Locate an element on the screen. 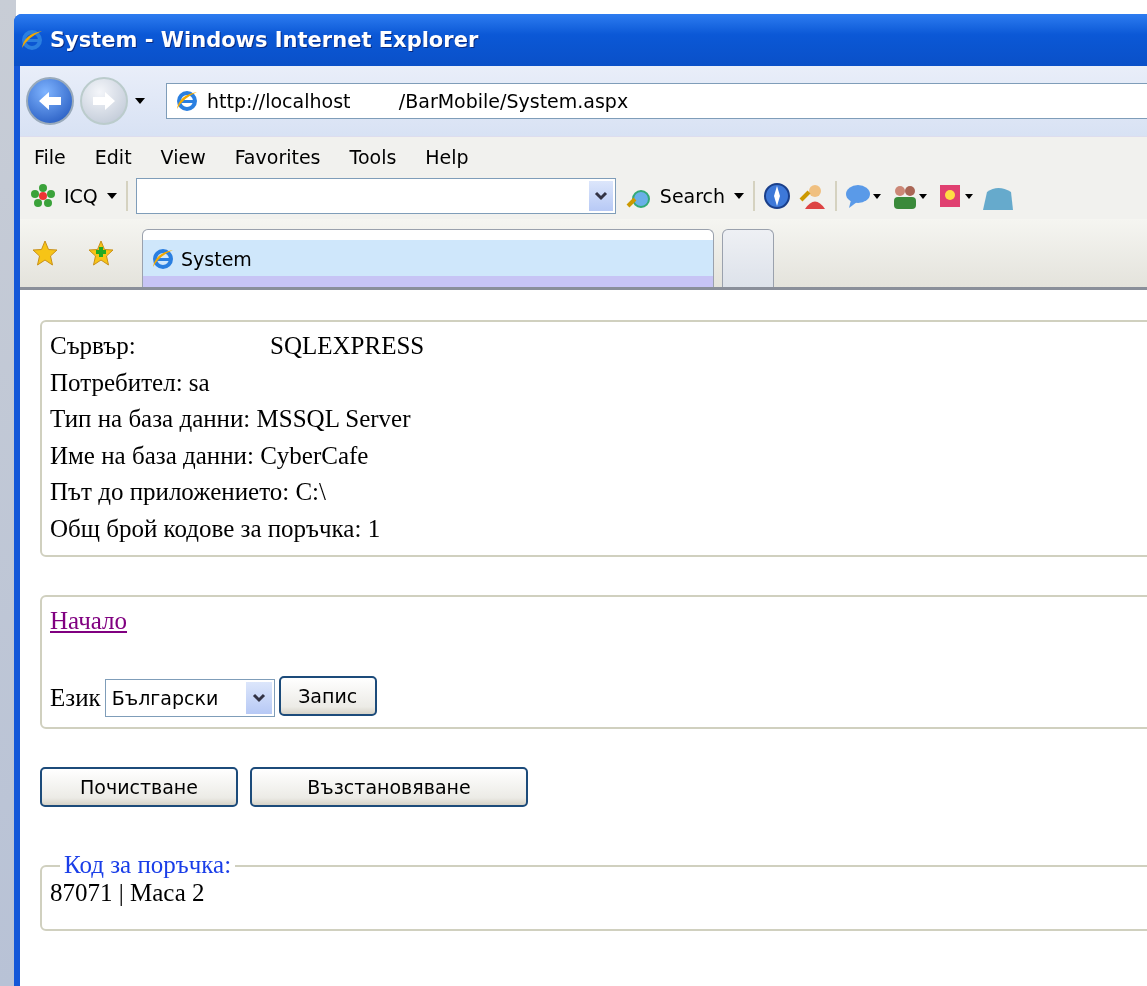 The height and width of the screenshot is (986, 1147). language-select: Български is located at coordinates (189, 697).